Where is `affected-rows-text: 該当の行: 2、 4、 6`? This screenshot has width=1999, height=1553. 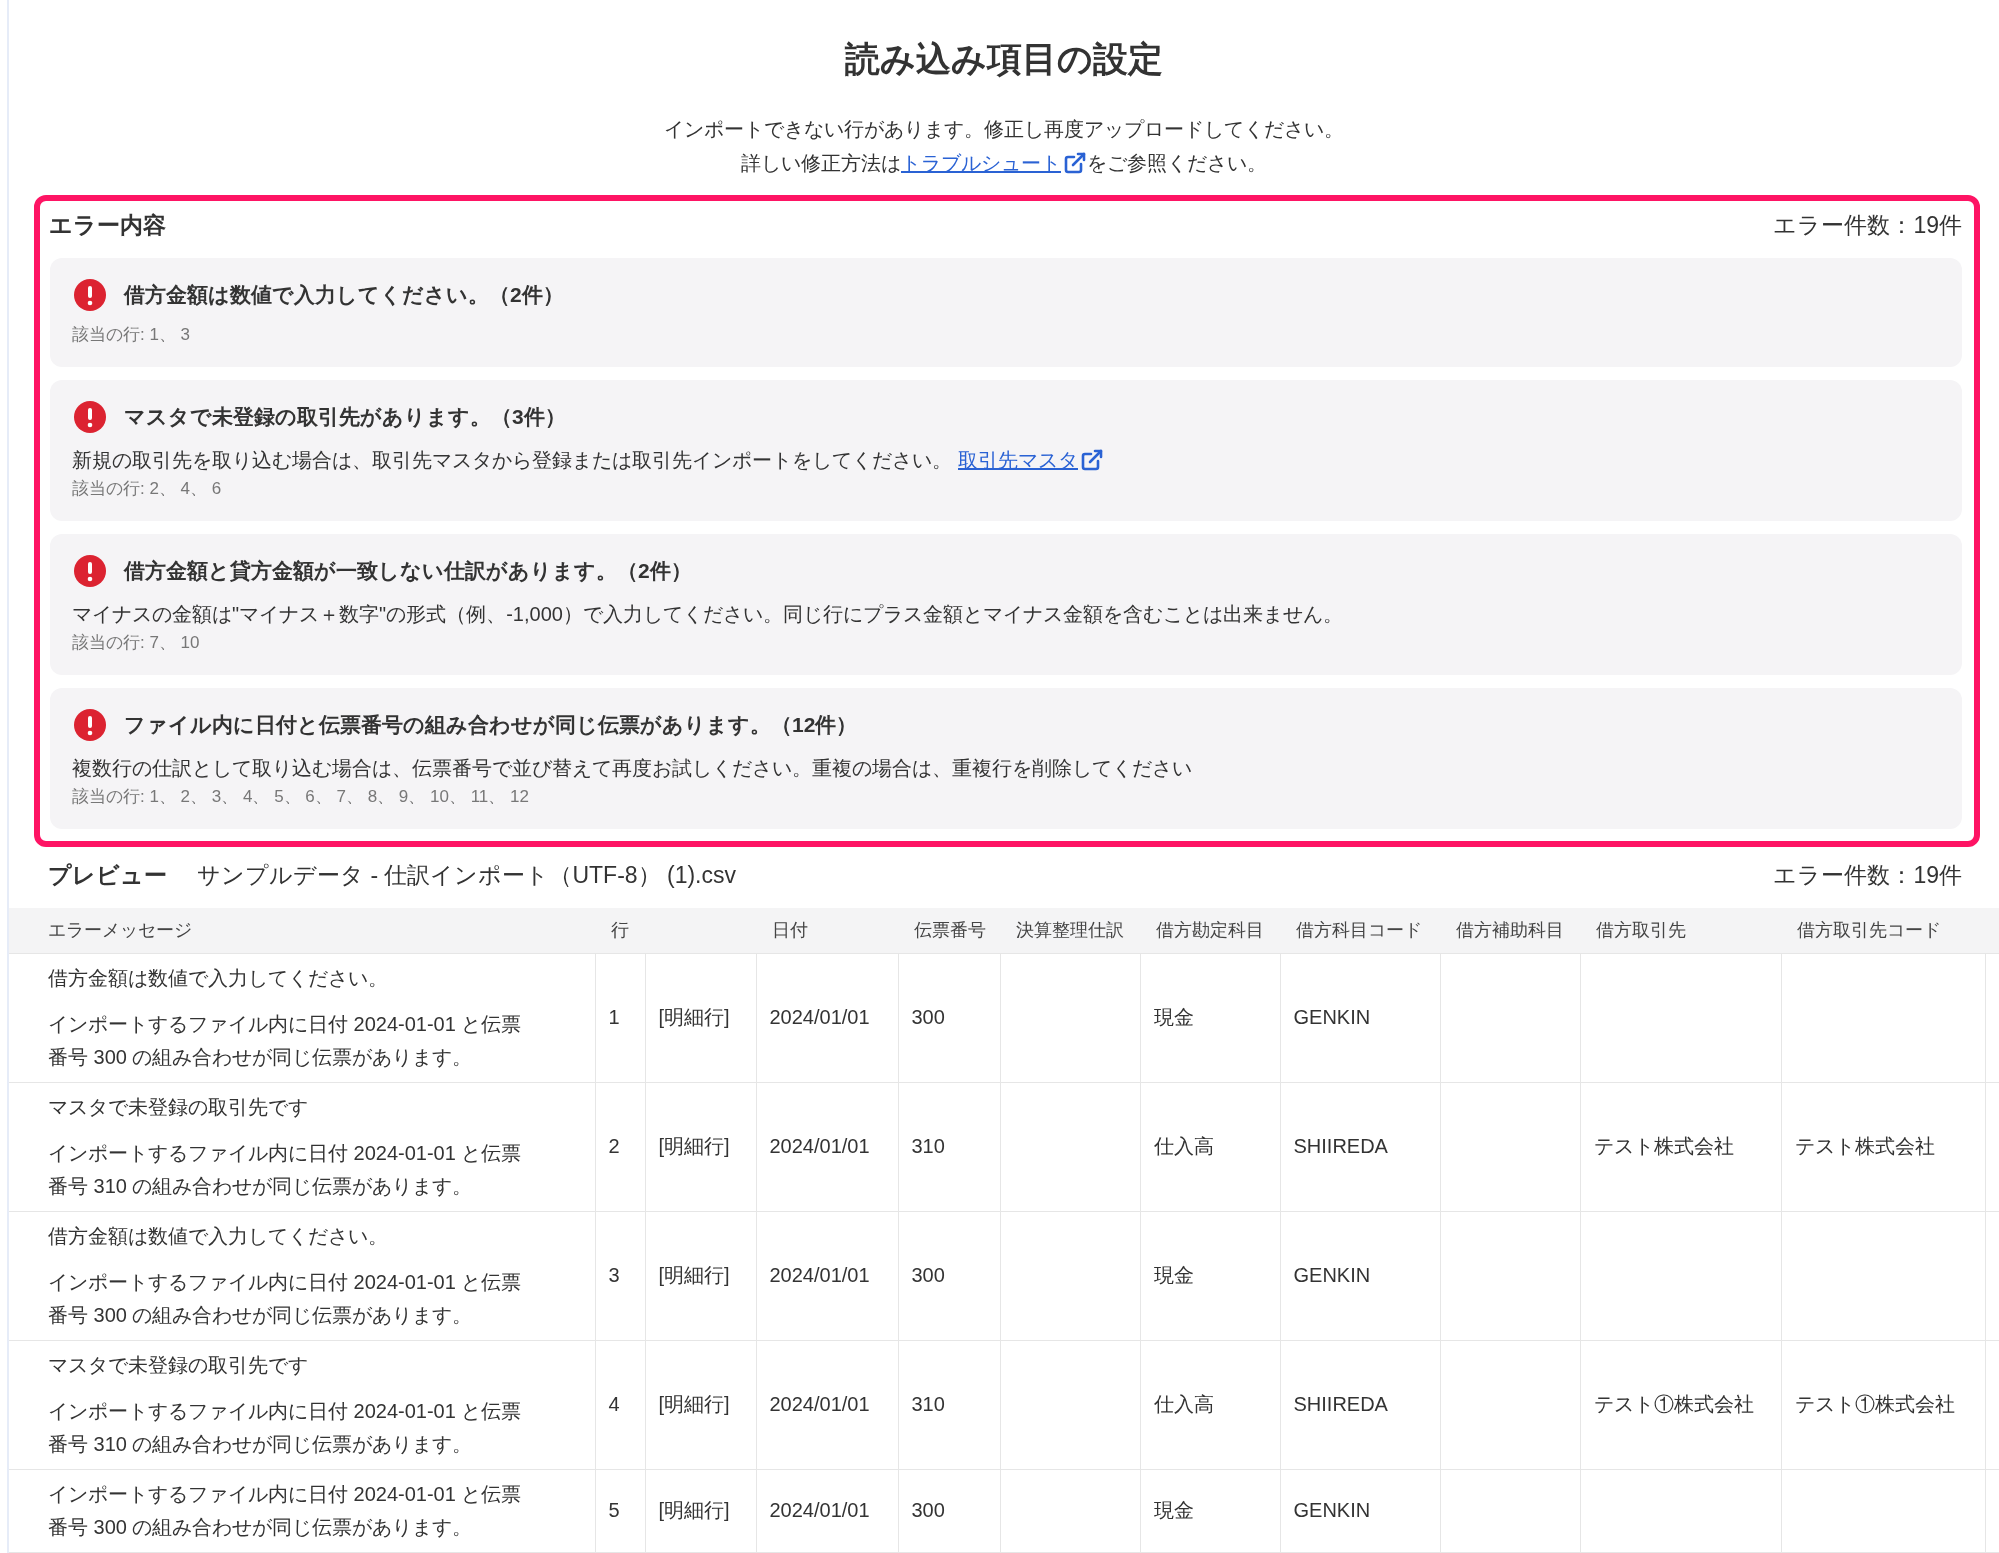
affected-rows-text: 該当の行: 2、 4、 6 is located at coordinates (147, 489).